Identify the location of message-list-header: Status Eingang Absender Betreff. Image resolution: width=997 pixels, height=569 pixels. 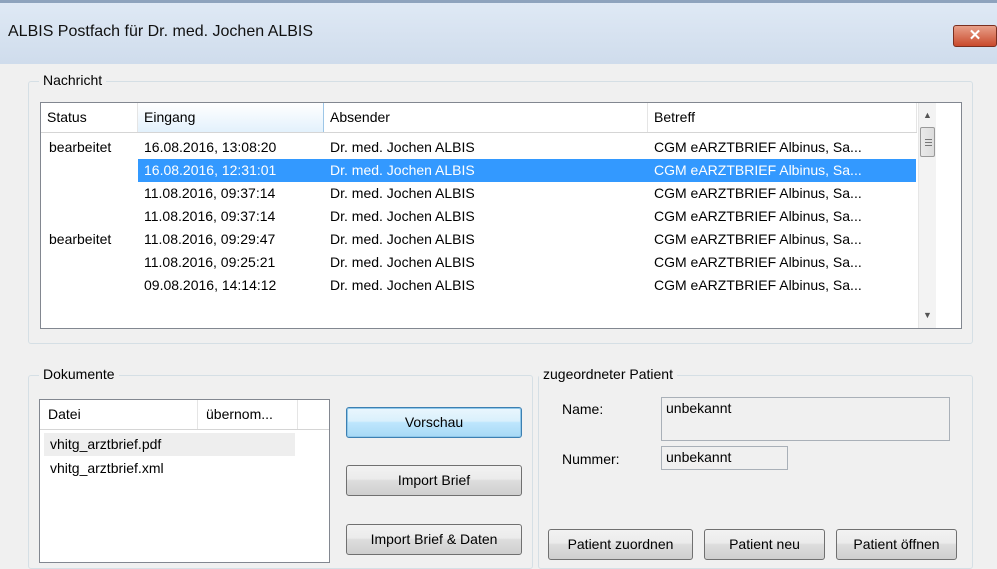
(479, 118).